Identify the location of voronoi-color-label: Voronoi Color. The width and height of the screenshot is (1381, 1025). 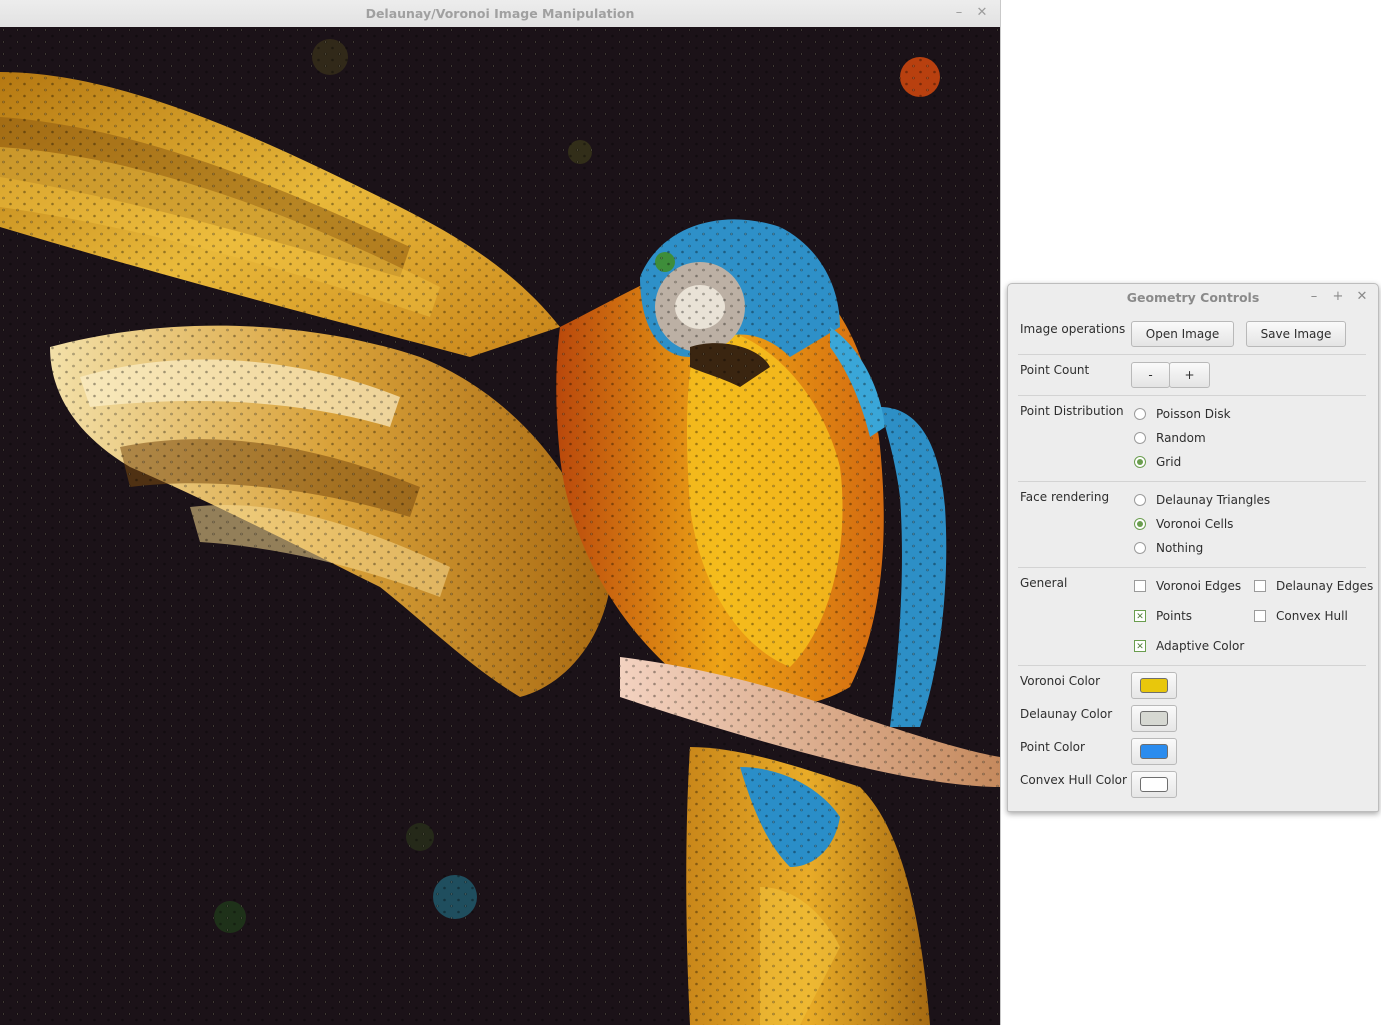
(1060, 681).